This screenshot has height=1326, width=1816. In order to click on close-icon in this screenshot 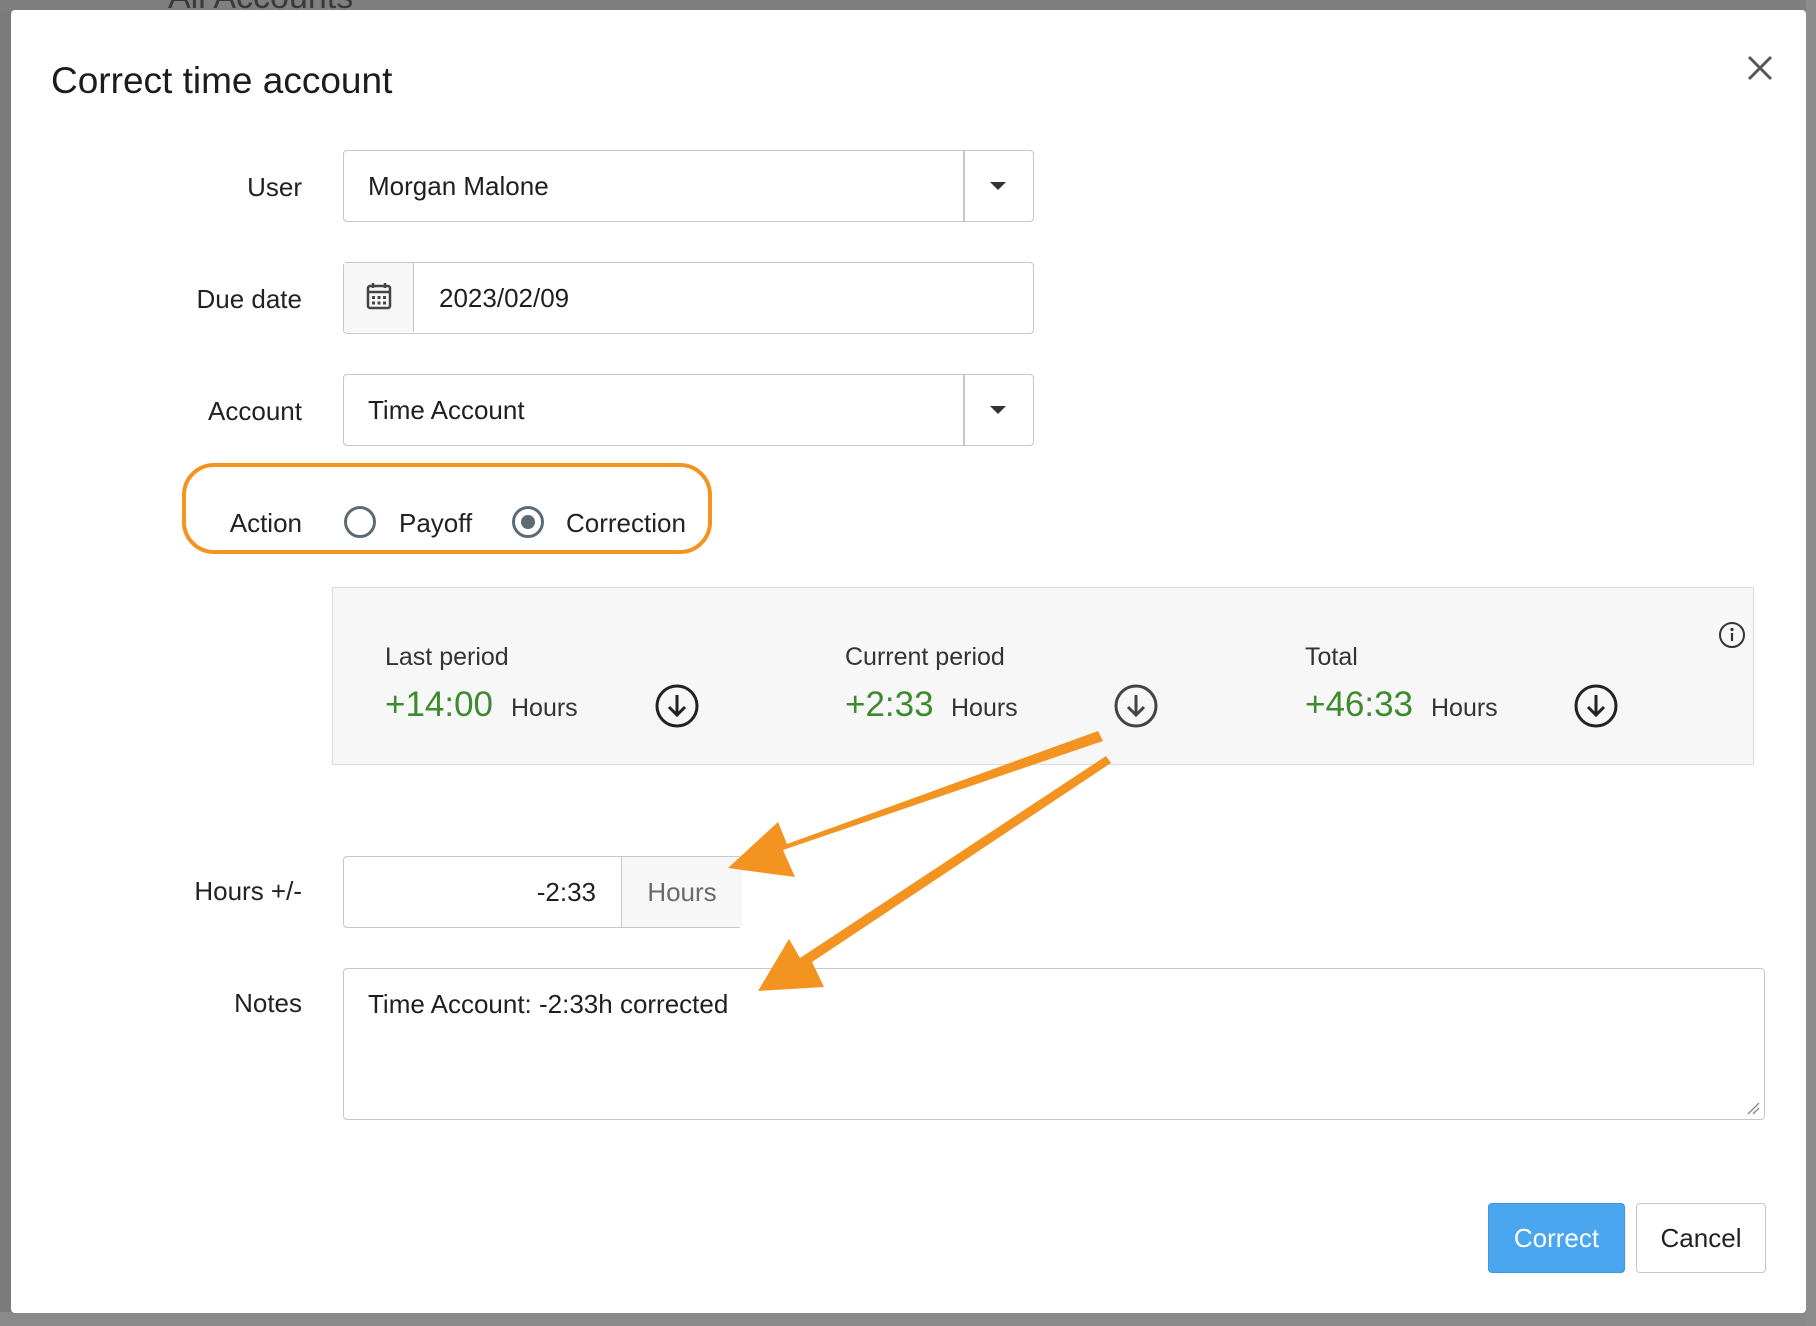, I will do `click(1760, 68)`.